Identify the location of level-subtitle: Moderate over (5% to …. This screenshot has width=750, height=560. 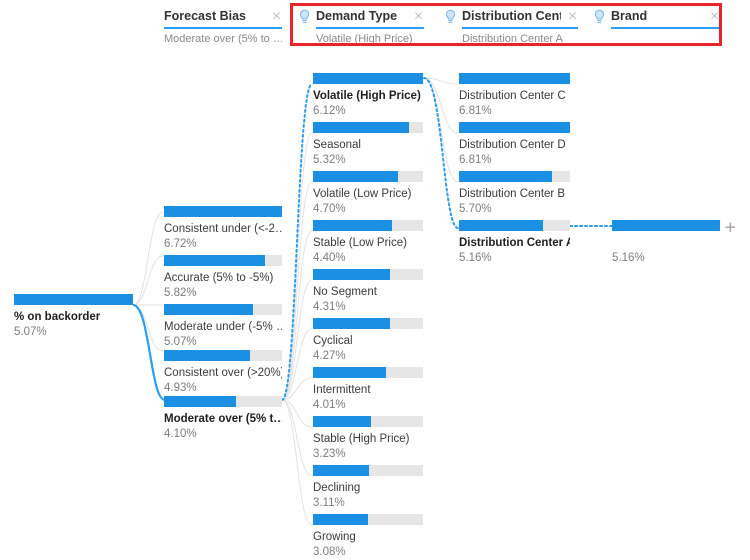
(223, 39).